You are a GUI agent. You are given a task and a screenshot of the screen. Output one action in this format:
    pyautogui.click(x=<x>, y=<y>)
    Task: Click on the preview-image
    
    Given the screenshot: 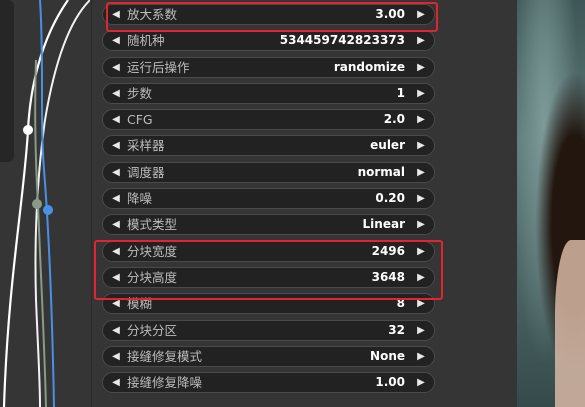 What is the action you would take?
    pyautogui.click(x=551, y=203)
    